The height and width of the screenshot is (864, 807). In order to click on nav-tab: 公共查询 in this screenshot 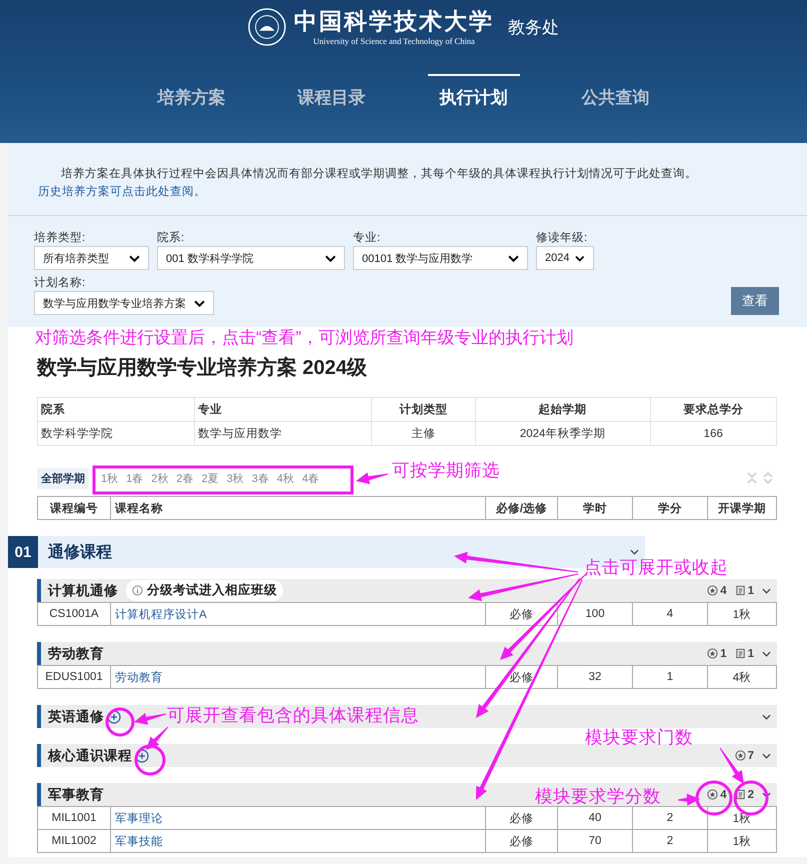, I will do `click(616, 97)`.